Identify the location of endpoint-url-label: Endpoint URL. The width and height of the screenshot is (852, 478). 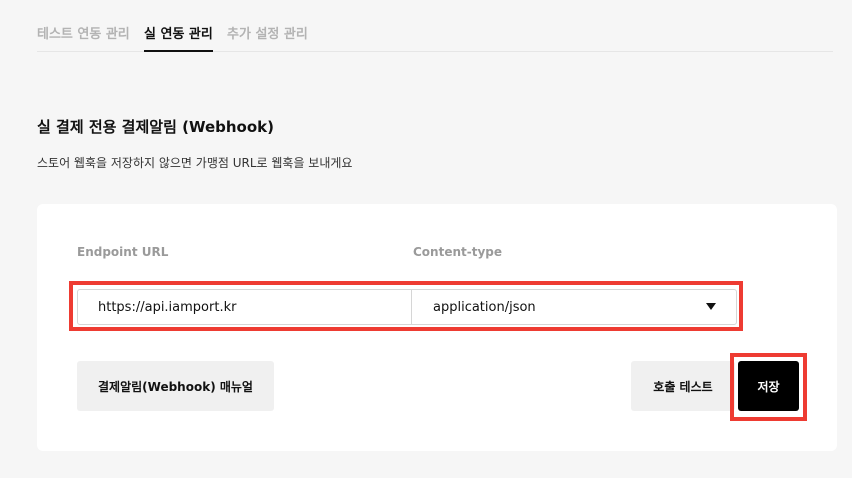
(123, 252).